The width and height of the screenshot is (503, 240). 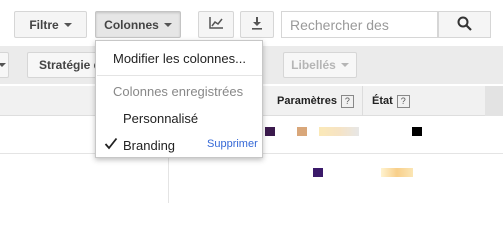 What do you see at coordinates (131, 24) in the screenshot?
I see `columns-button-label: Colonnes` at bounding box center [131, 24].